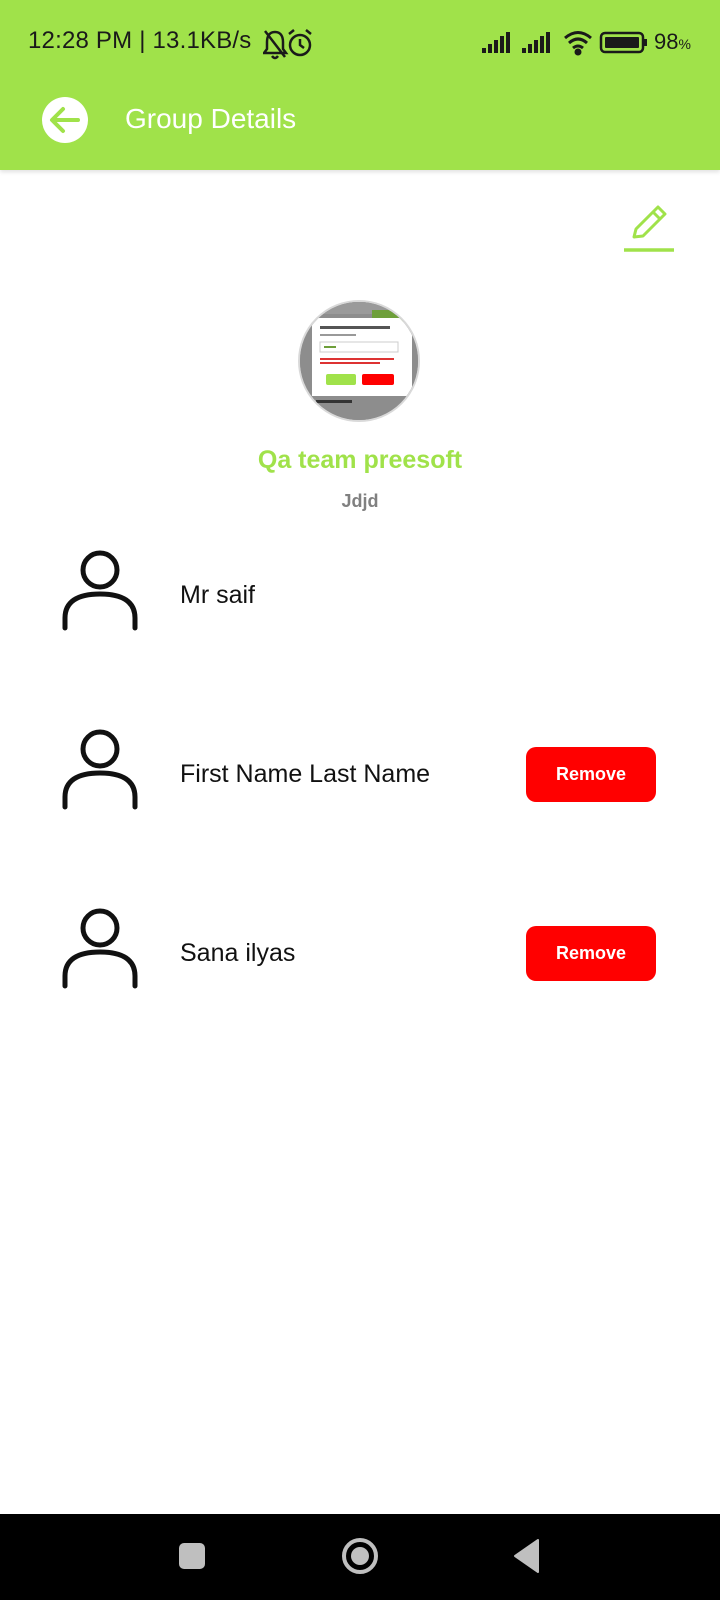 The width and height of the screenshot is (720, 1600). Describe the element at coordinates (238, 953) in the screenshot. I see `member-name: Sana ilyas` at that location.